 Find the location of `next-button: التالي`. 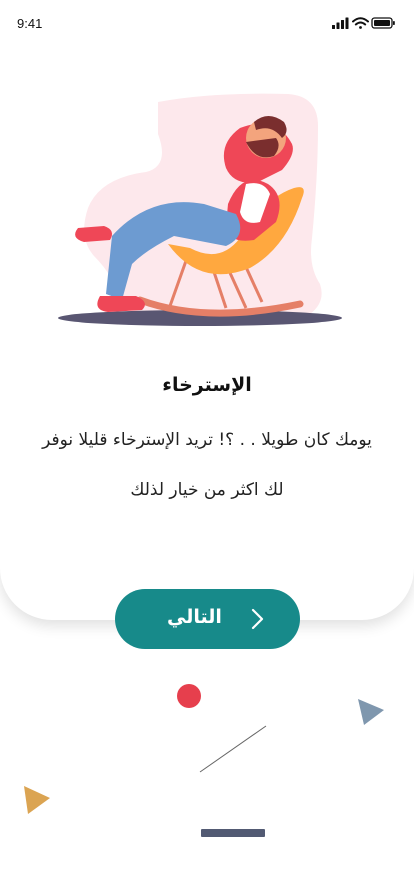

next-button: التالي is located at coordinates (207, 619).